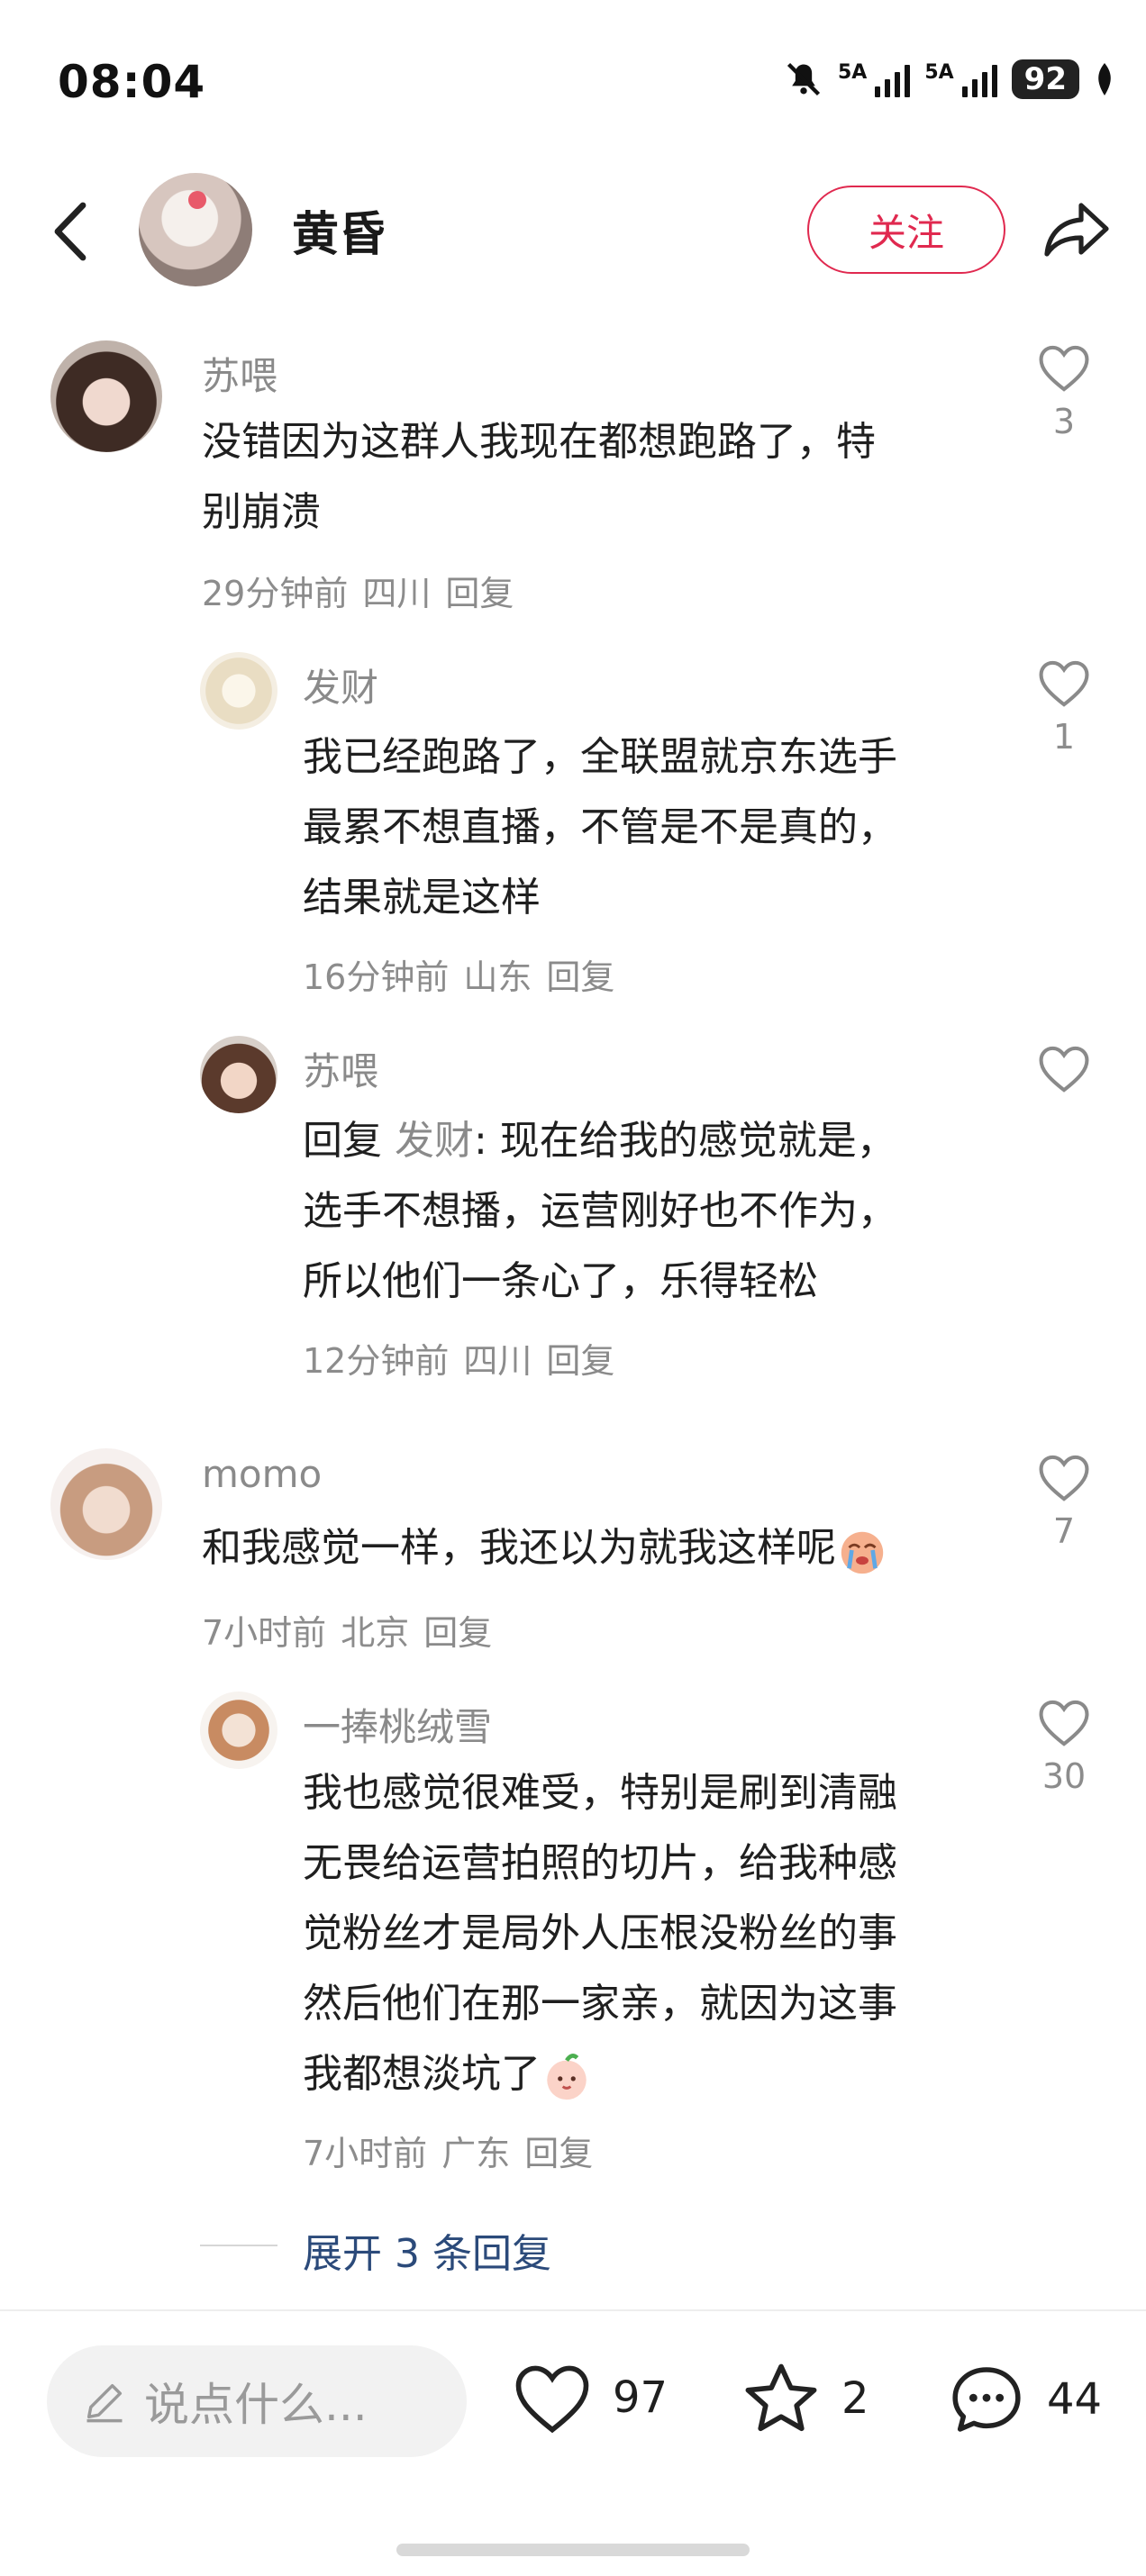  I want to click on page-title: 黄昏, so click(339, 230).